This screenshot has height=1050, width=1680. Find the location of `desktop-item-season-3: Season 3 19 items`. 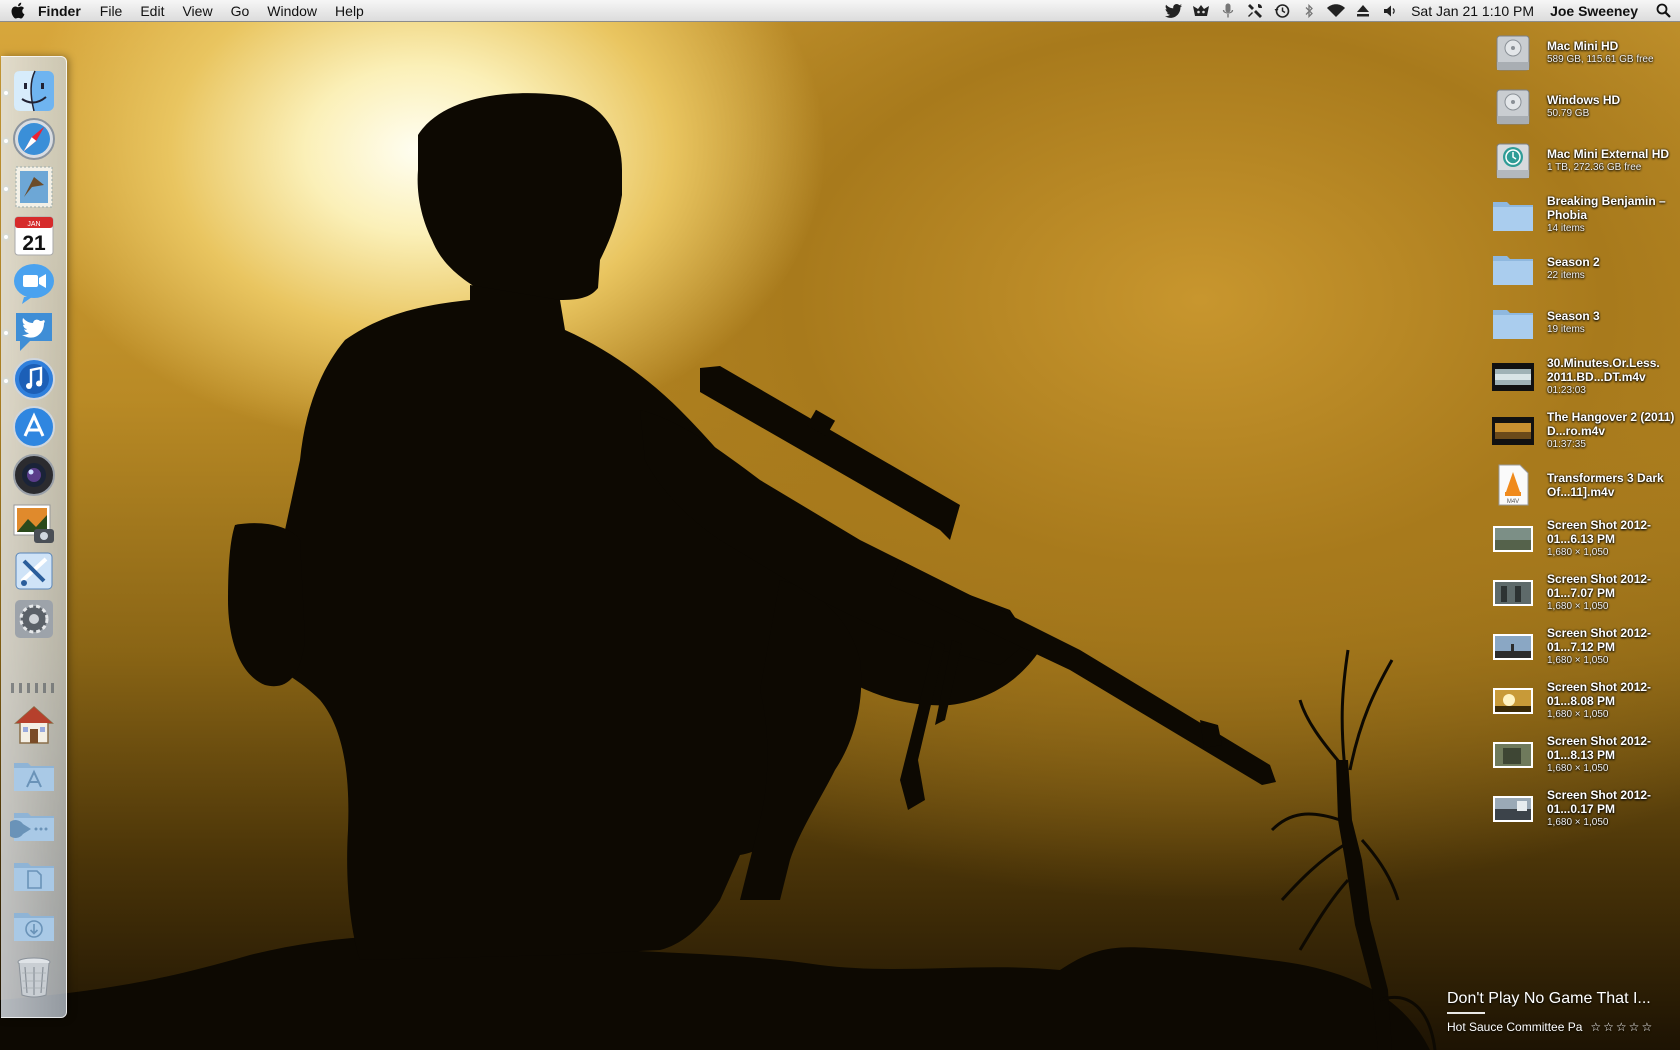

desktop-item-season-3: Season 3 19 items is located at coordinates (1585, 323).